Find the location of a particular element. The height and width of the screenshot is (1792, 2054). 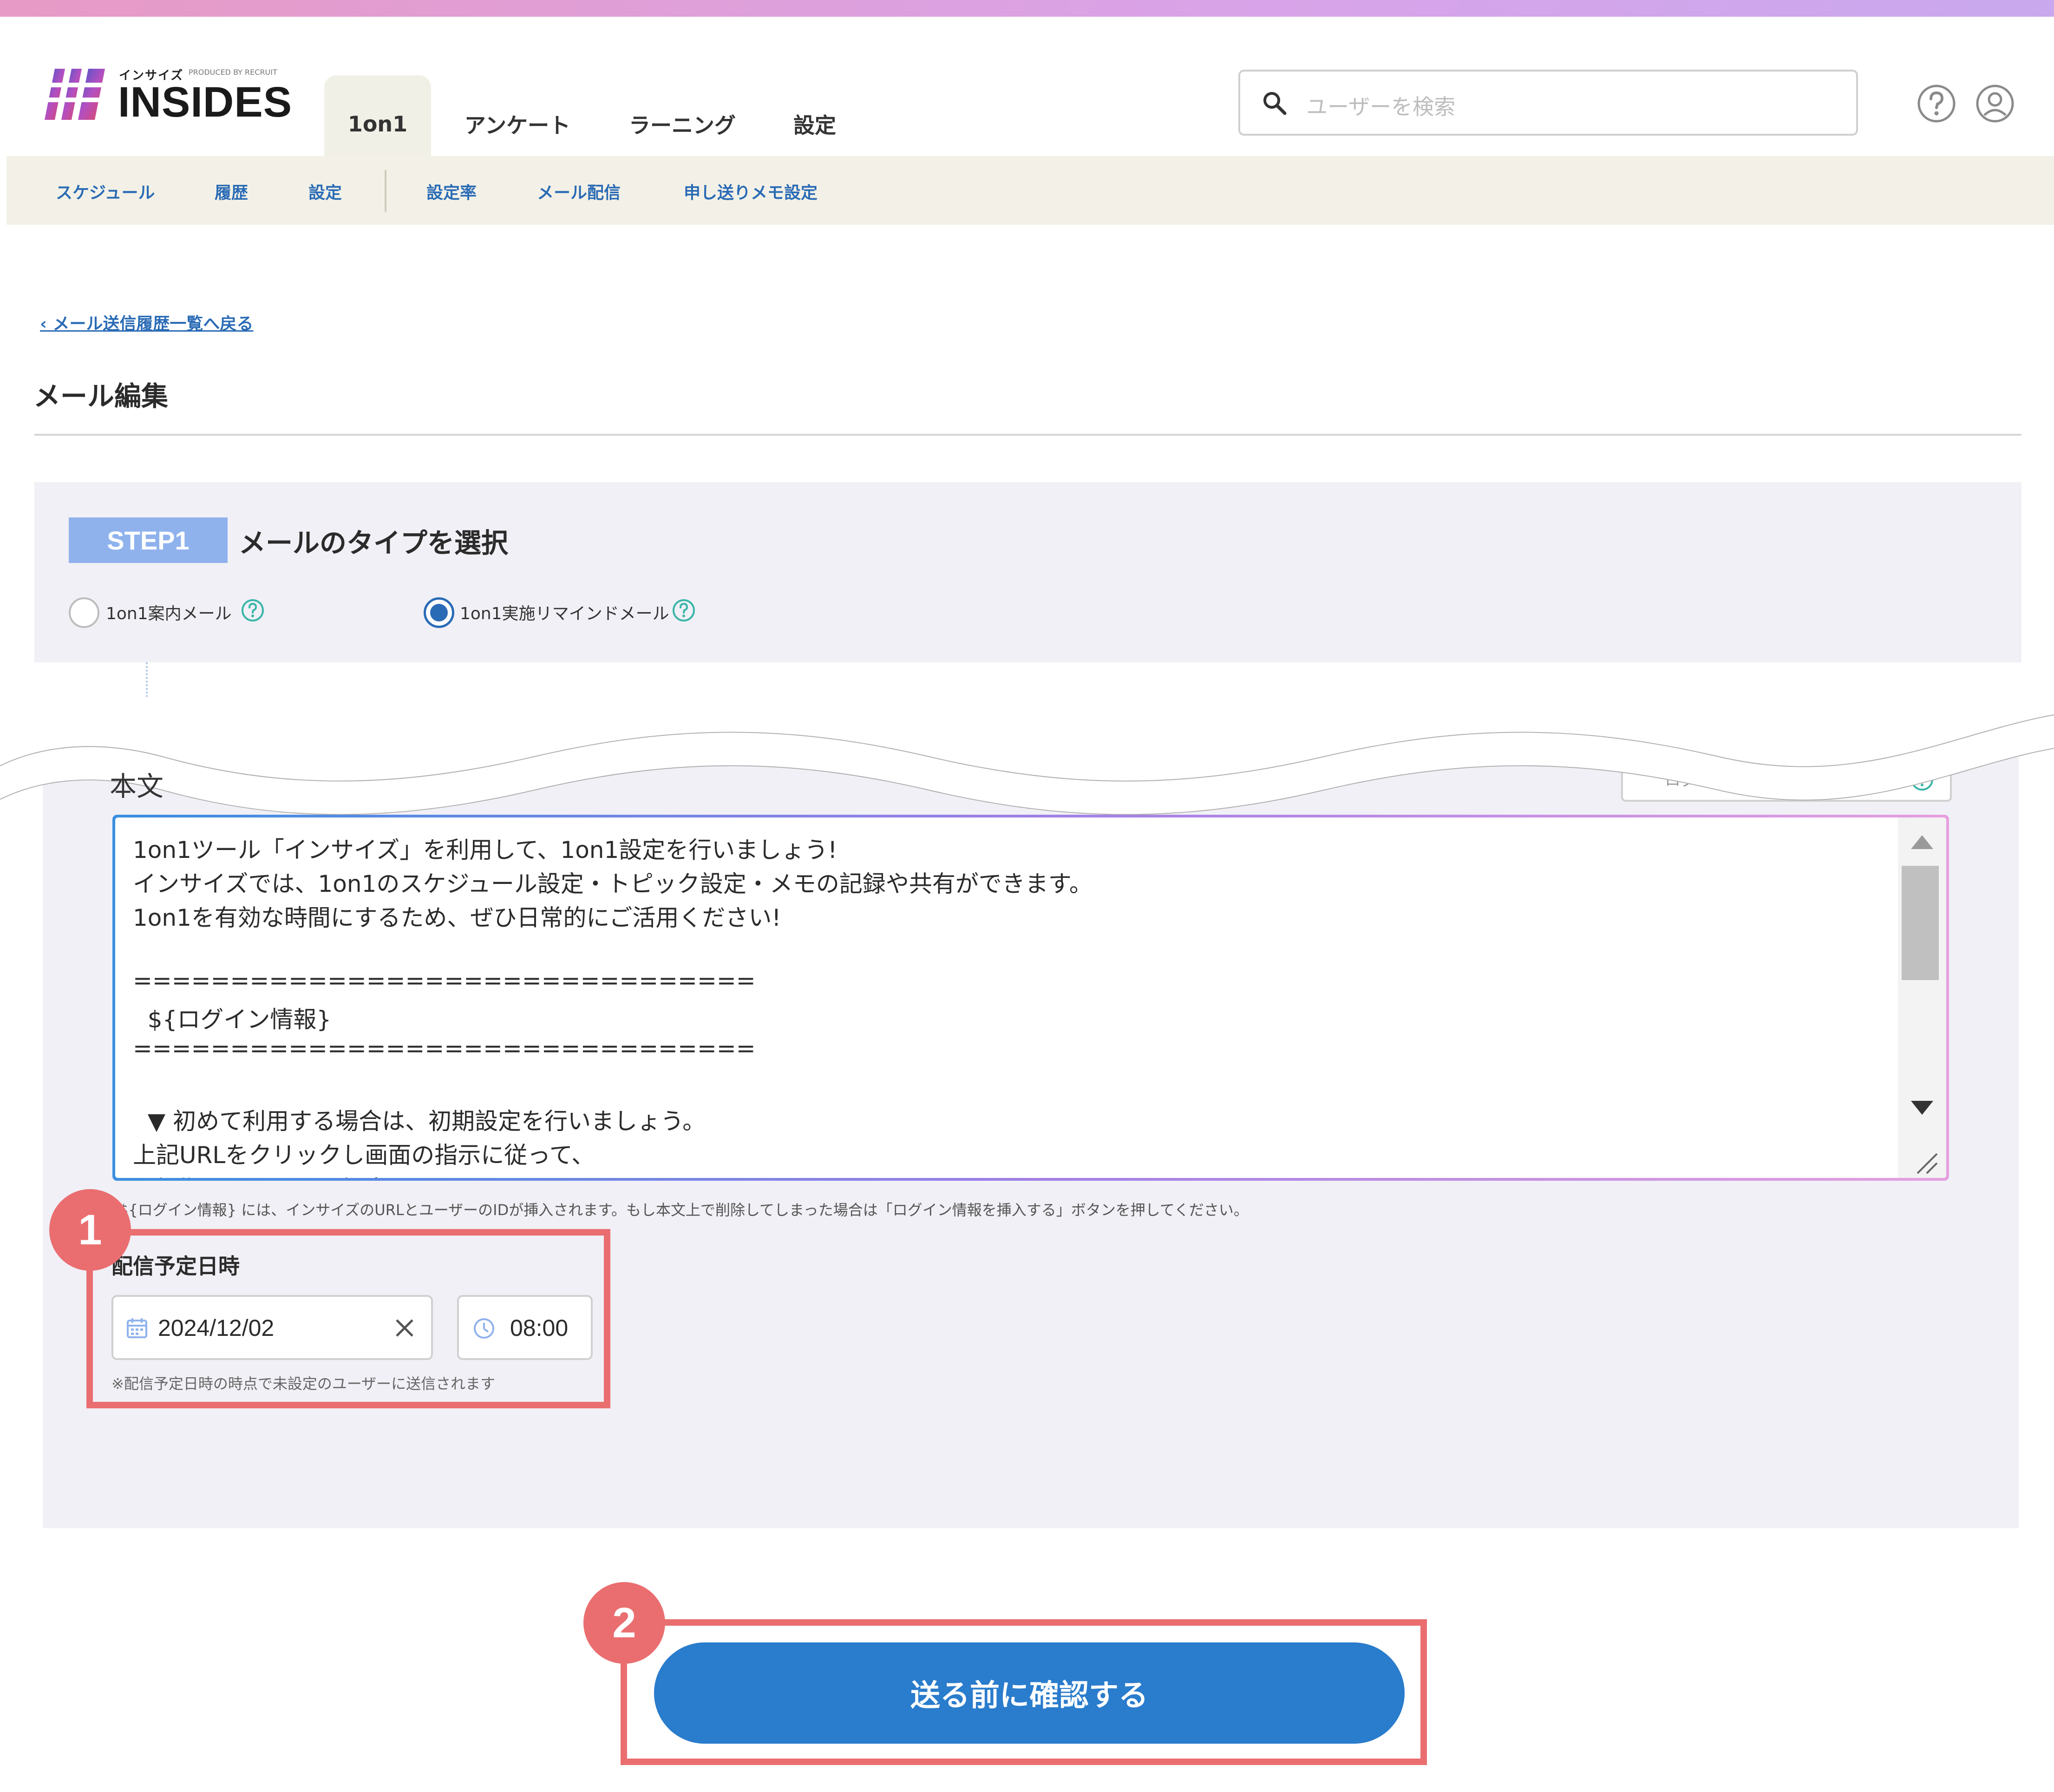

insides-logo-mark-icon is located at coordinates (75, 94).